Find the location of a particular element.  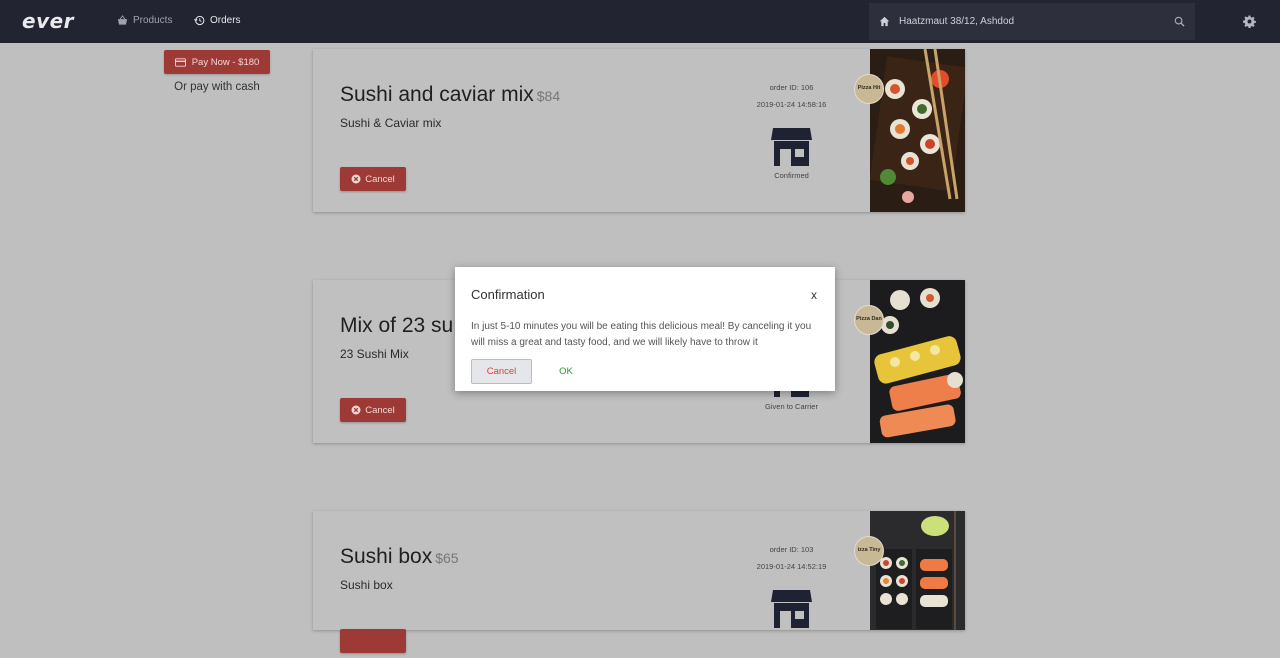

order-subtitle: Sushi box is located at coordinates (366, 585).